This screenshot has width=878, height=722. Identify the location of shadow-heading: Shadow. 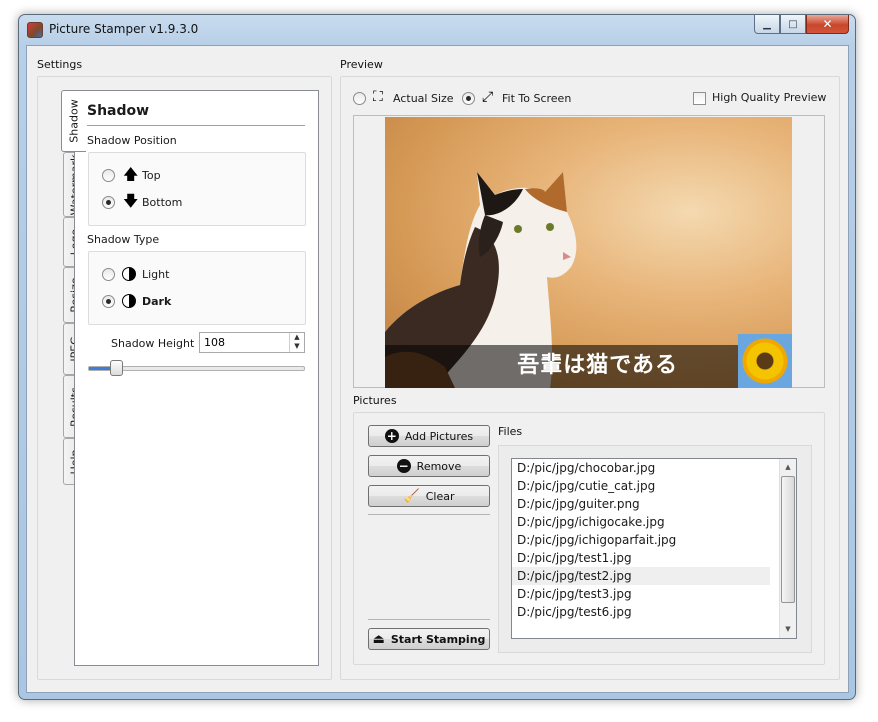
(118, 111).